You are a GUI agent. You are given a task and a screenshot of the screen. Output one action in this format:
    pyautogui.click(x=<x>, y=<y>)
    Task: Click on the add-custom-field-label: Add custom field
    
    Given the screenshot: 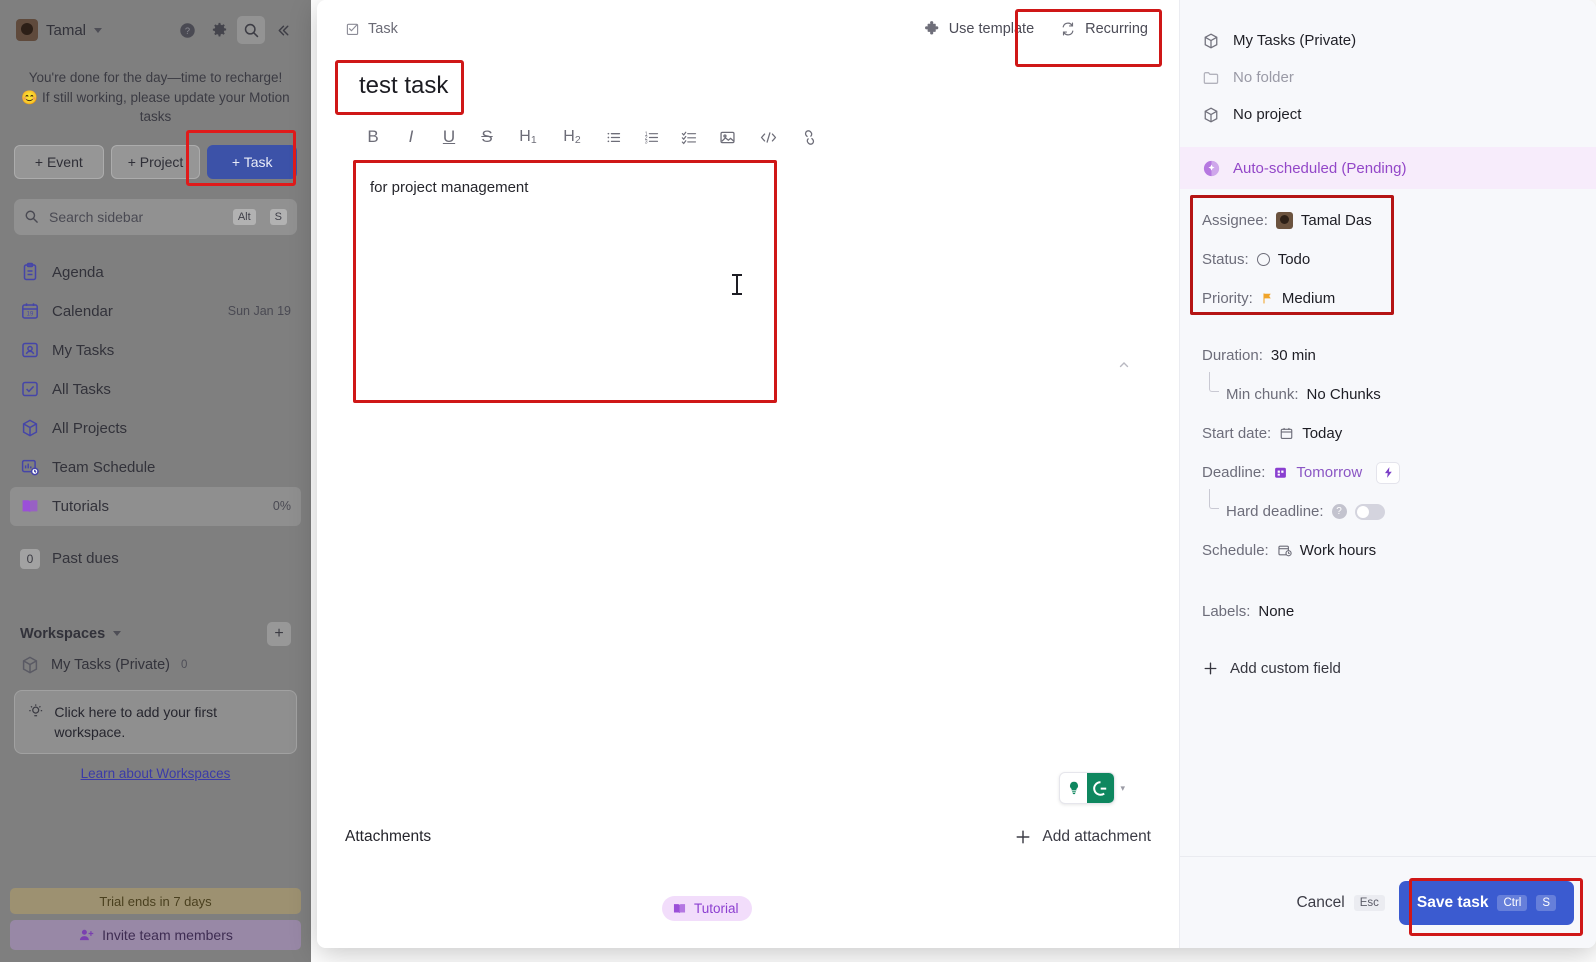 What is the action you would take?
    pyautogui.click(x=1285, y=668)
    